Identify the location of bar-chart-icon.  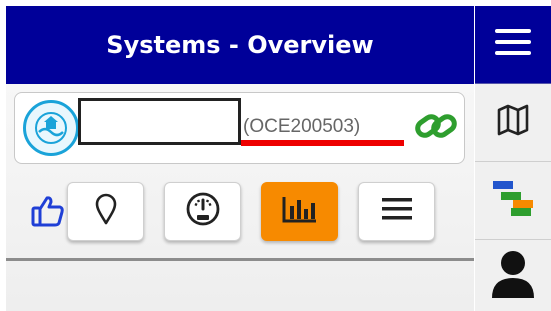
(300, 211).